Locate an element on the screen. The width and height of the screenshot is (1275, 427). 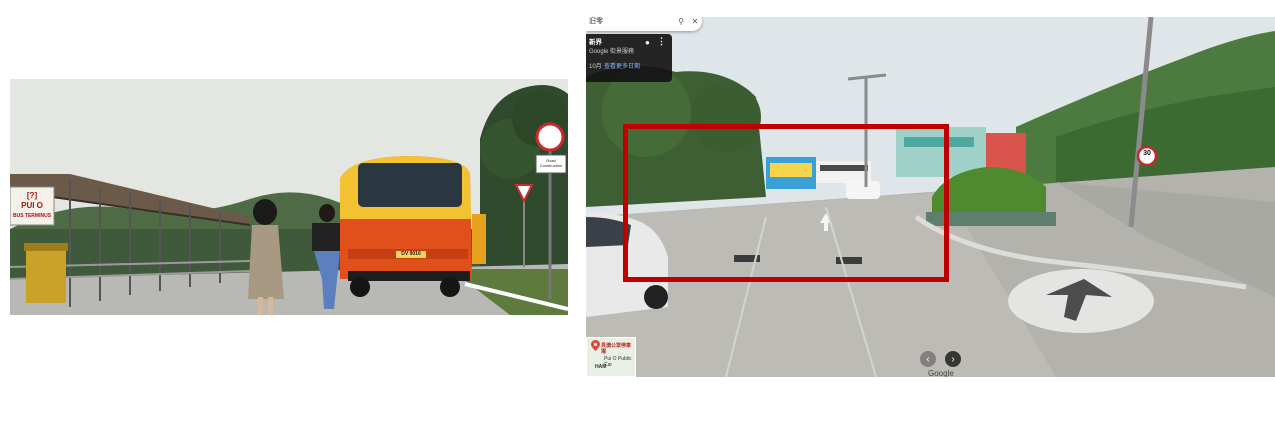
minimap-sublabel: Pui O Public Car is located at coordinates (618, 362).